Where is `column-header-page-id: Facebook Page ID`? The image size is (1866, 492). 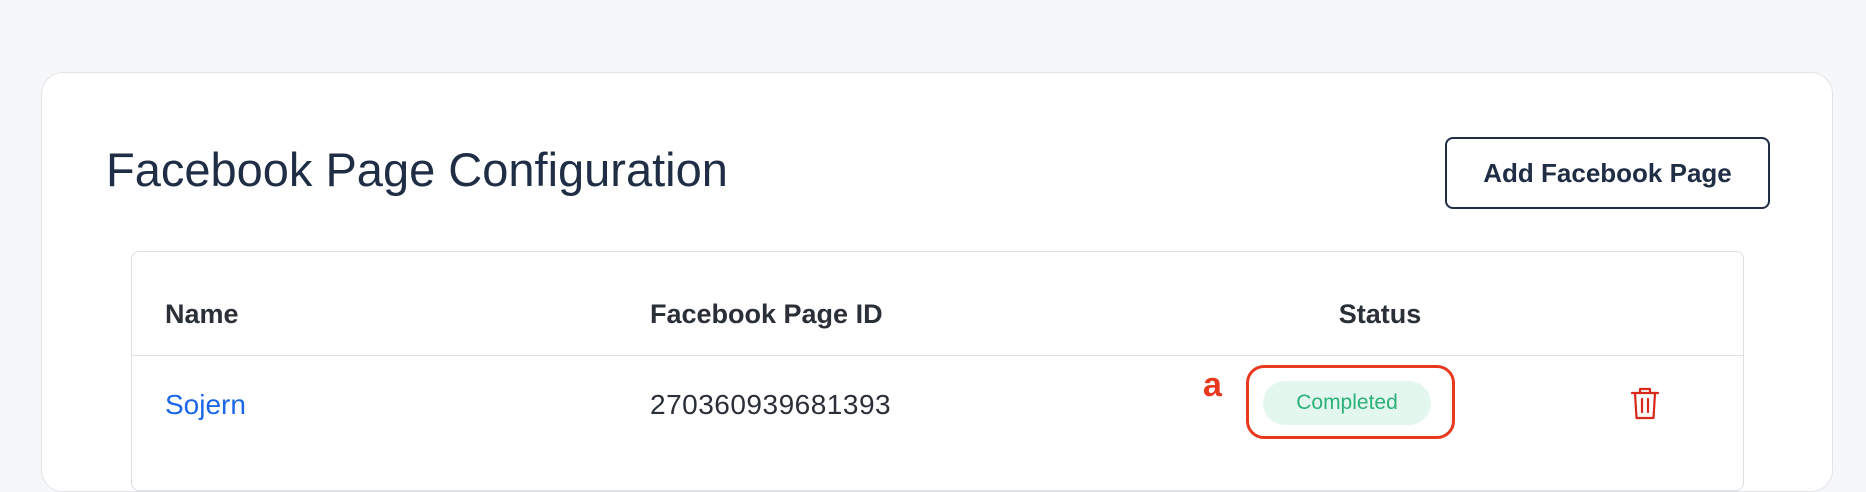 column-header-page-id: Facebook Page ID is located at coordinates (766, 314).